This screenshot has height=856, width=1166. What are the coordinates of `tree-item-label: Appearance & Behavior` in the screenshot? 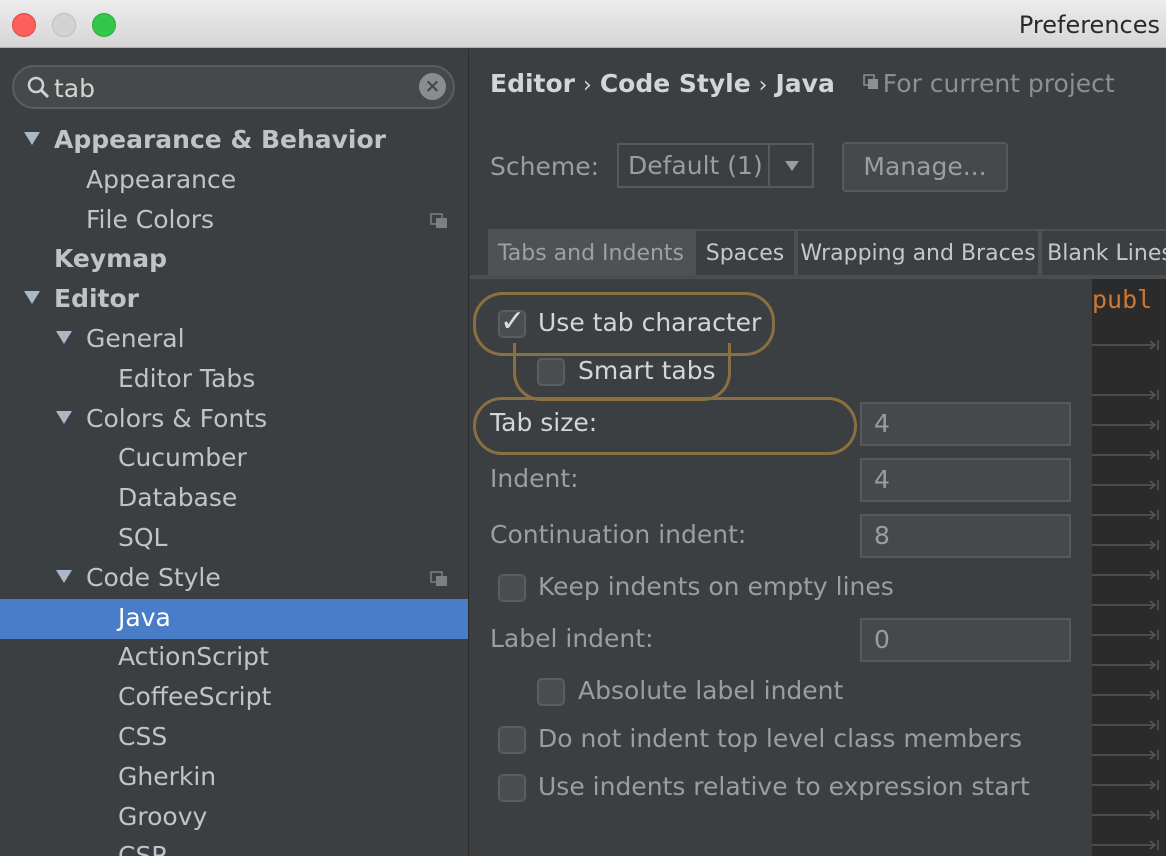 It's located at (220, 139).